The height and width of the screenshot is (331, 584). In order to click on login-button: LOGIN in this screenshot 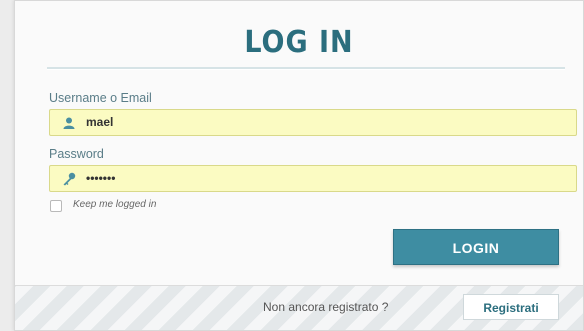, I will do `click(476, 247)`.